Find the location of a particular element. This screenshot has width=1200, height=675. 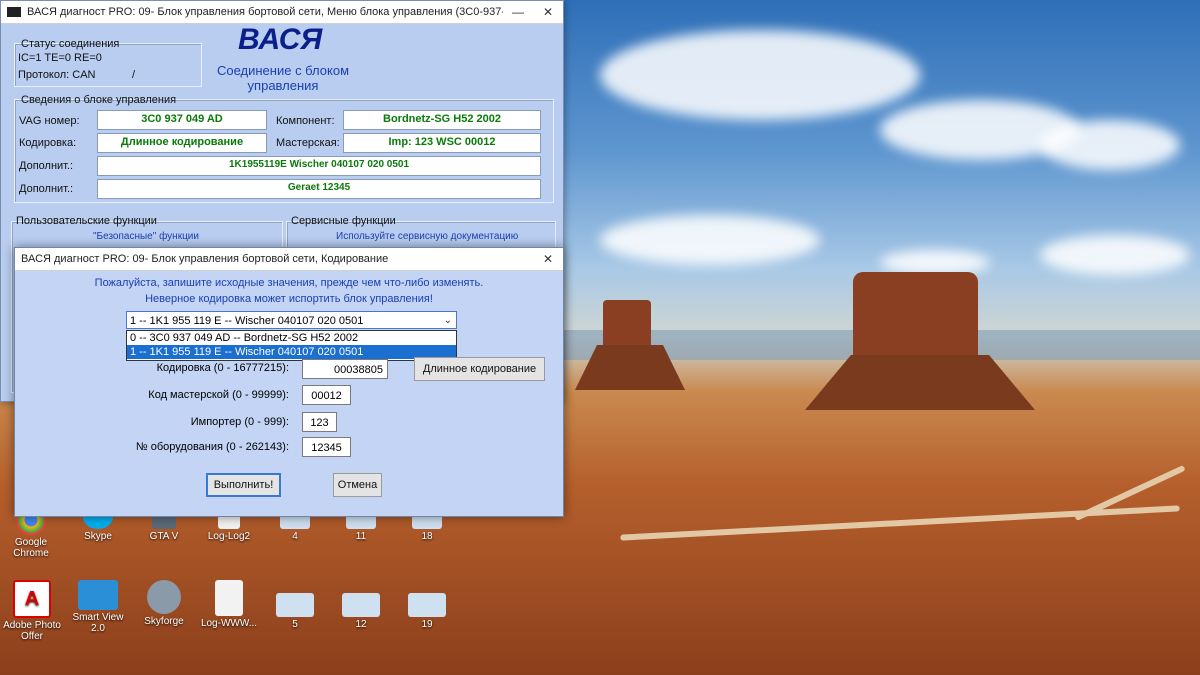

equipment-number-label: № оборудования (0 - 262143): is located at coordinates (212, 447).